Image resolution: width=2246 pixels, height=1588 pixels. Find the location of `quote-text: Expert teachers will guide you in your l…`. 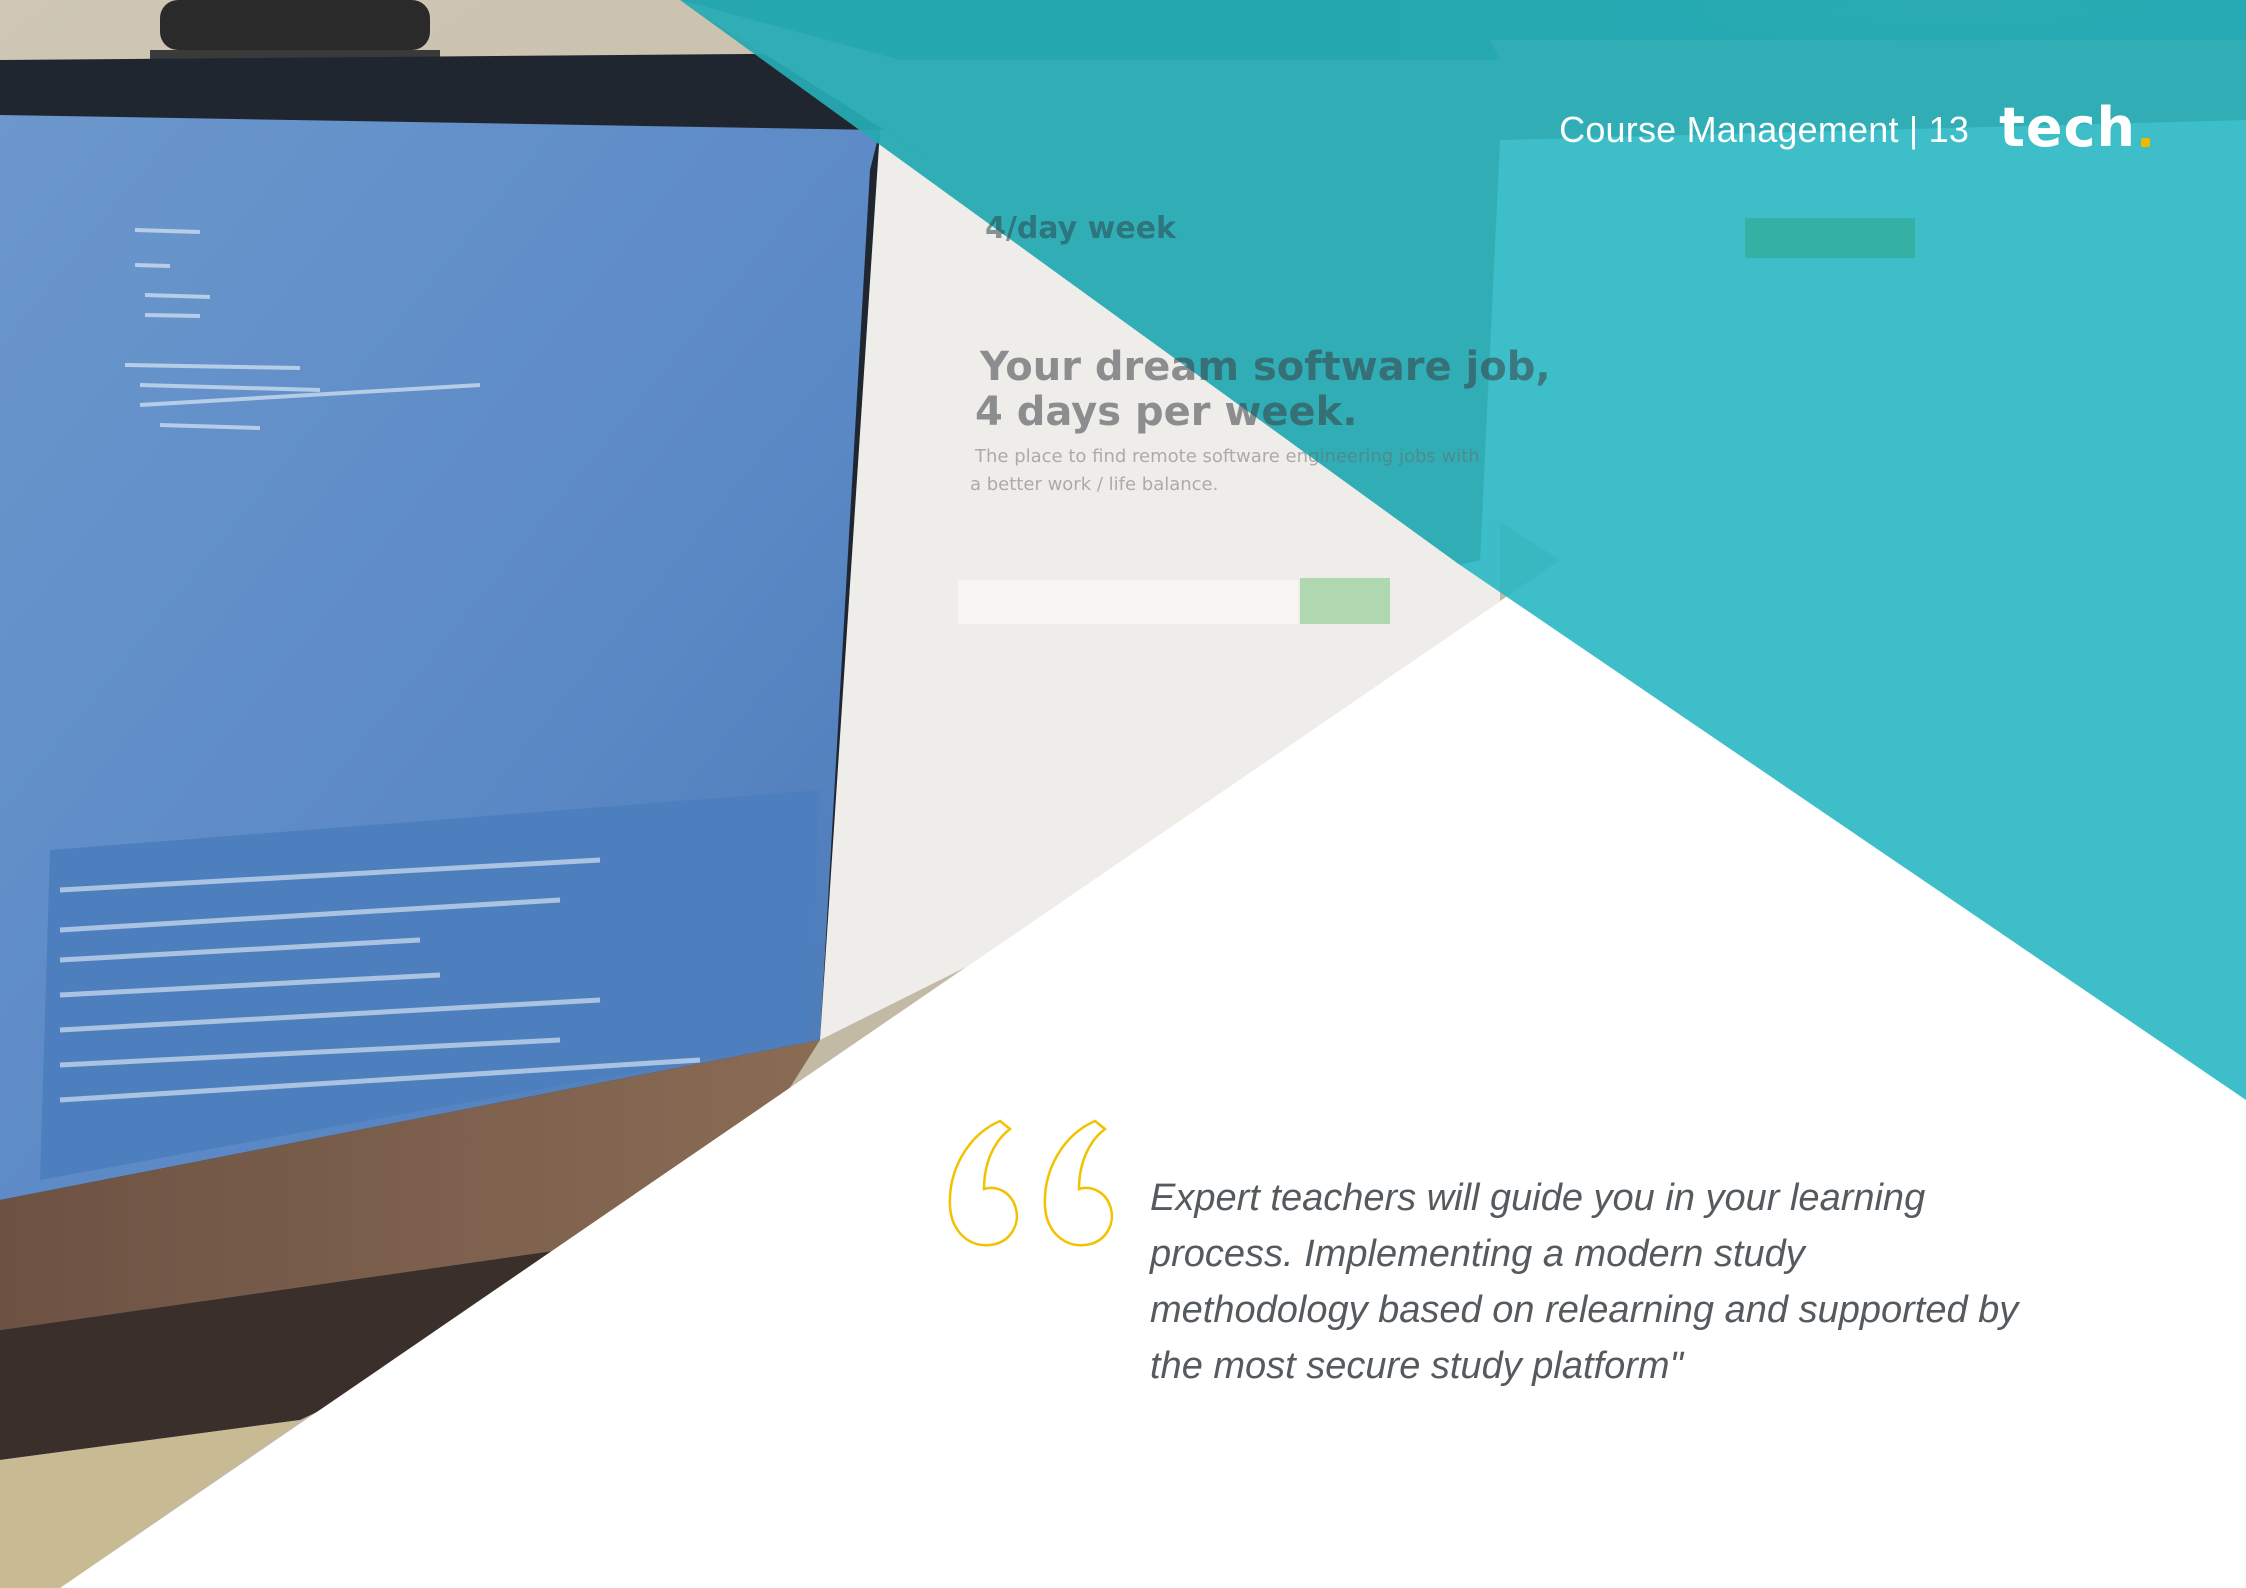

quote-text: Expert teachers will guide you in your l… is located at coordinates (1584, 1282).